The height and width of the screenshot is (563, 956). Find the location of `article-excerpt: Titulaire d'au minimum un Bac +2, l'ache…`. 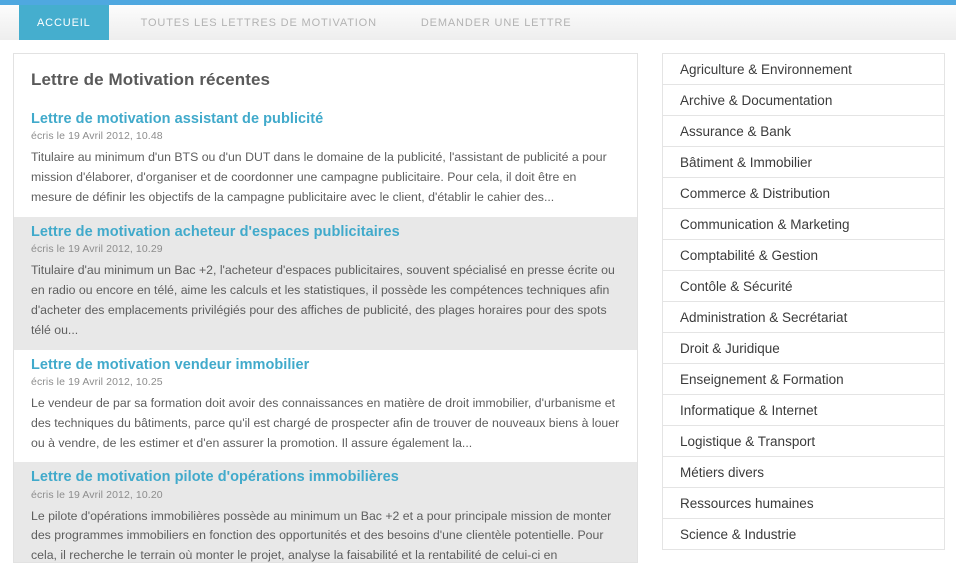

article-excerpt: Titulaire d'au minimum un Bac +2, l'ache… is located at coordinates (323, 299).